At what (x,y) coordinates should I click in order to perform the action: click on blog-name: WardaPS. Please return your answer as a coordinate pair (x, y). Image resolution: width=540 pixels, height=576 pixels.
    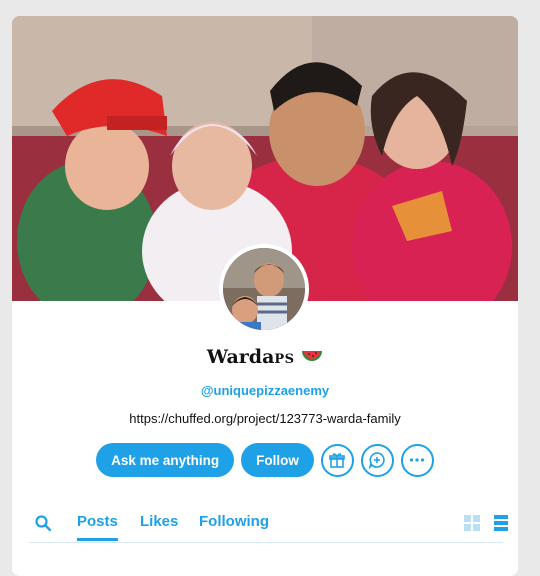
    Looking at the image, I should click on (265, 357).